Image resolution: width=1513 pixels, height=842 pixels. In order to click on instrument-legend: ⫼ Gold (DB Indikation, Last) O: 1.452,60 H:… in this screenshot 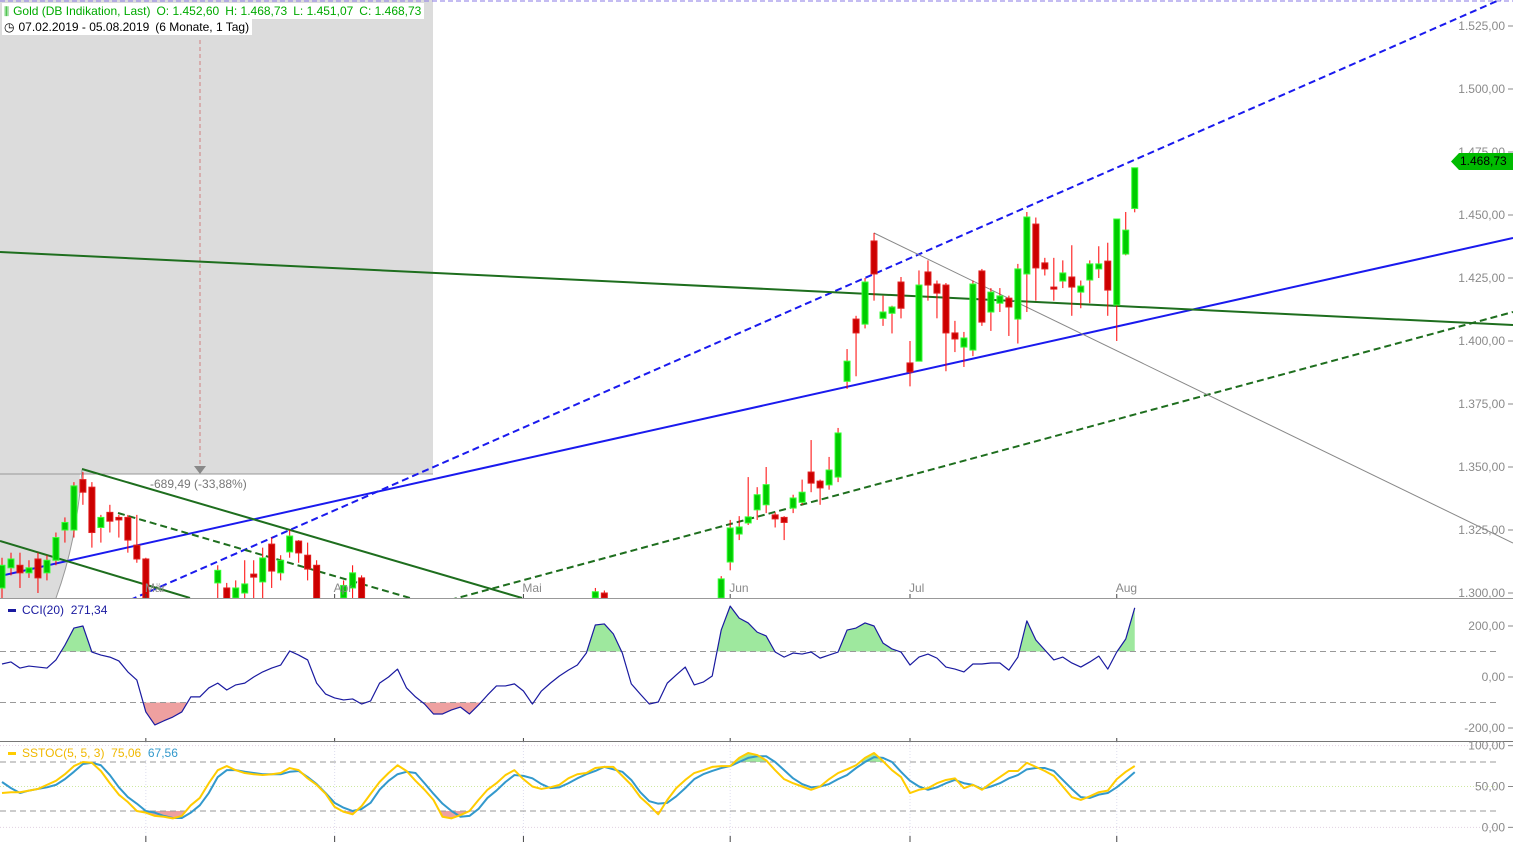, I will do `click(213, 11)`.